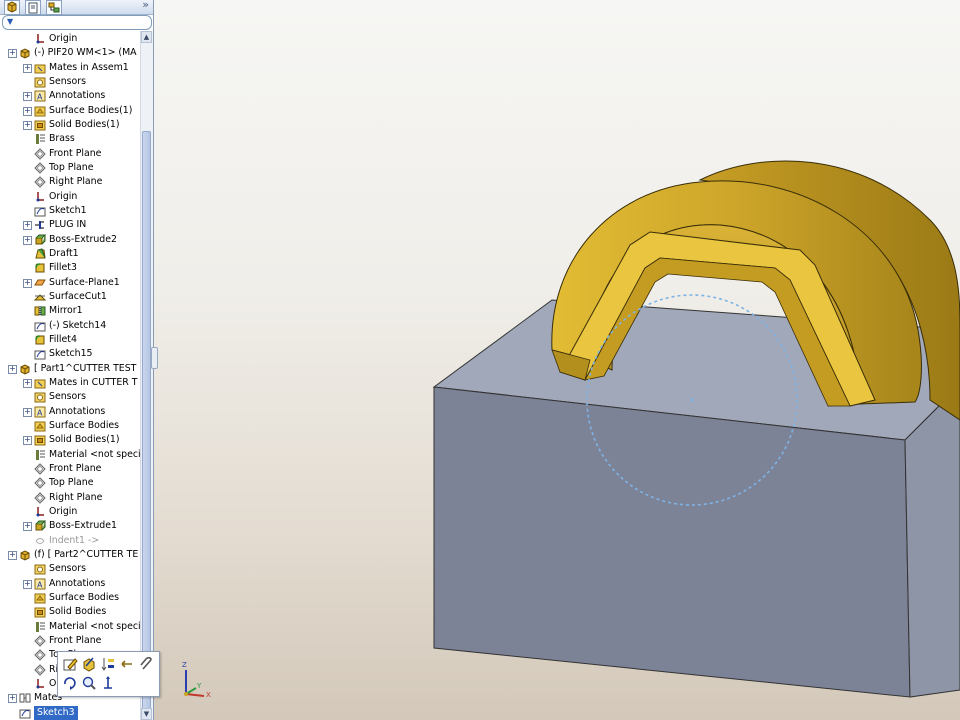 This screenshot has height=720, width=960. Describe the element at coordinates (146, 421) in the screenshot. I see `scroll-thumb` at that location.